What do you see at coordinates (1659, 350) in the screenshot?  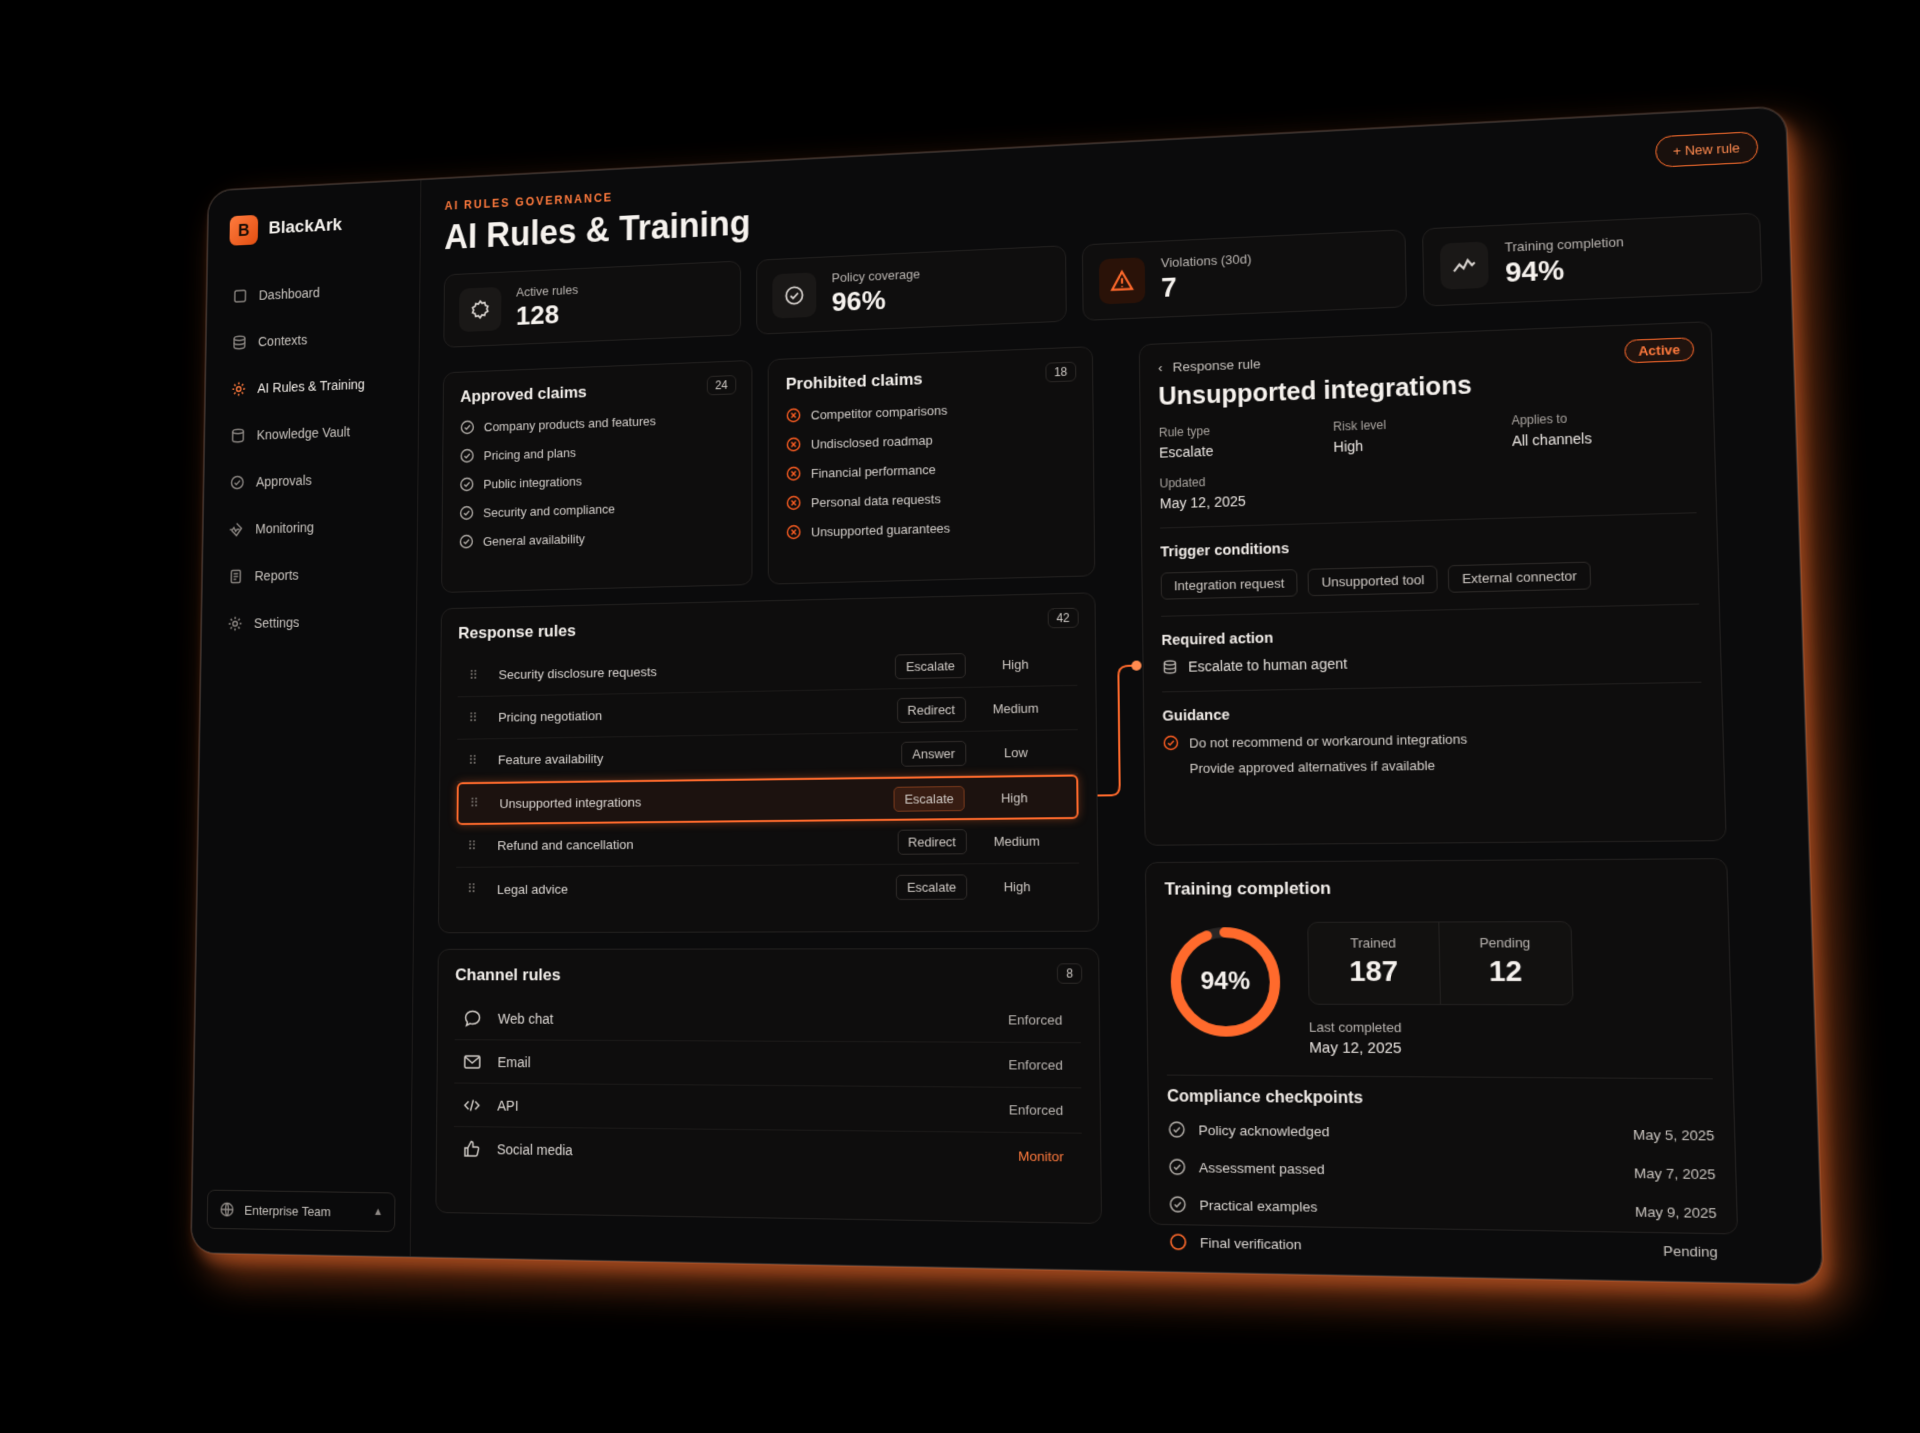 I see `status-badge: Active` at bounding box center [1659, 350].